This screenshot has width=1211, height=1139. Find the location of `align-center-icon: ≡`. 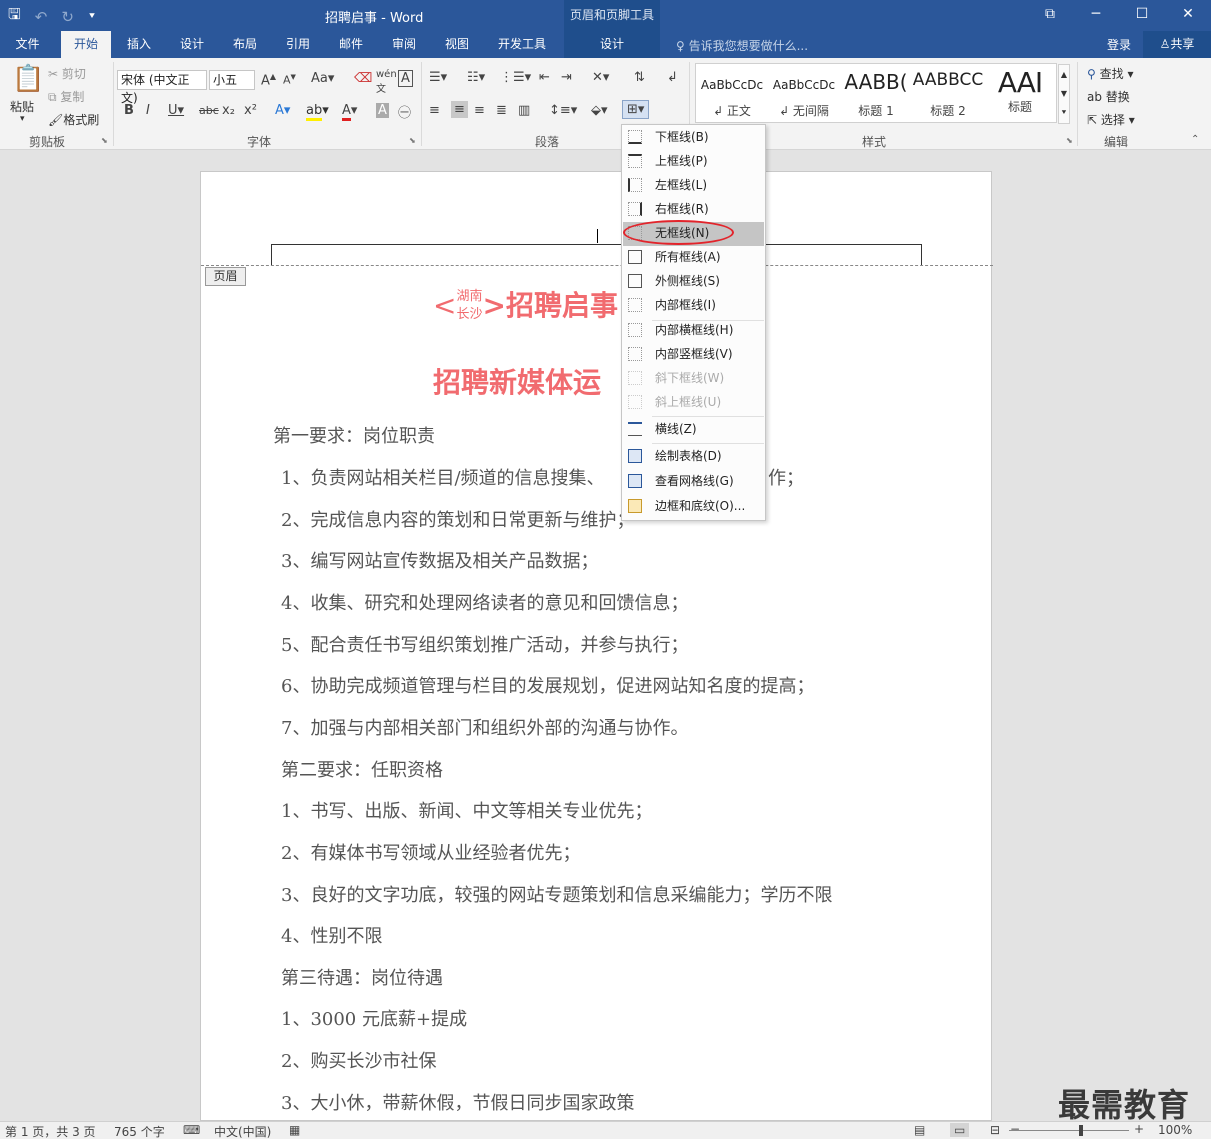

align-center-icon: ≡ is located at coordinates (459, 109).